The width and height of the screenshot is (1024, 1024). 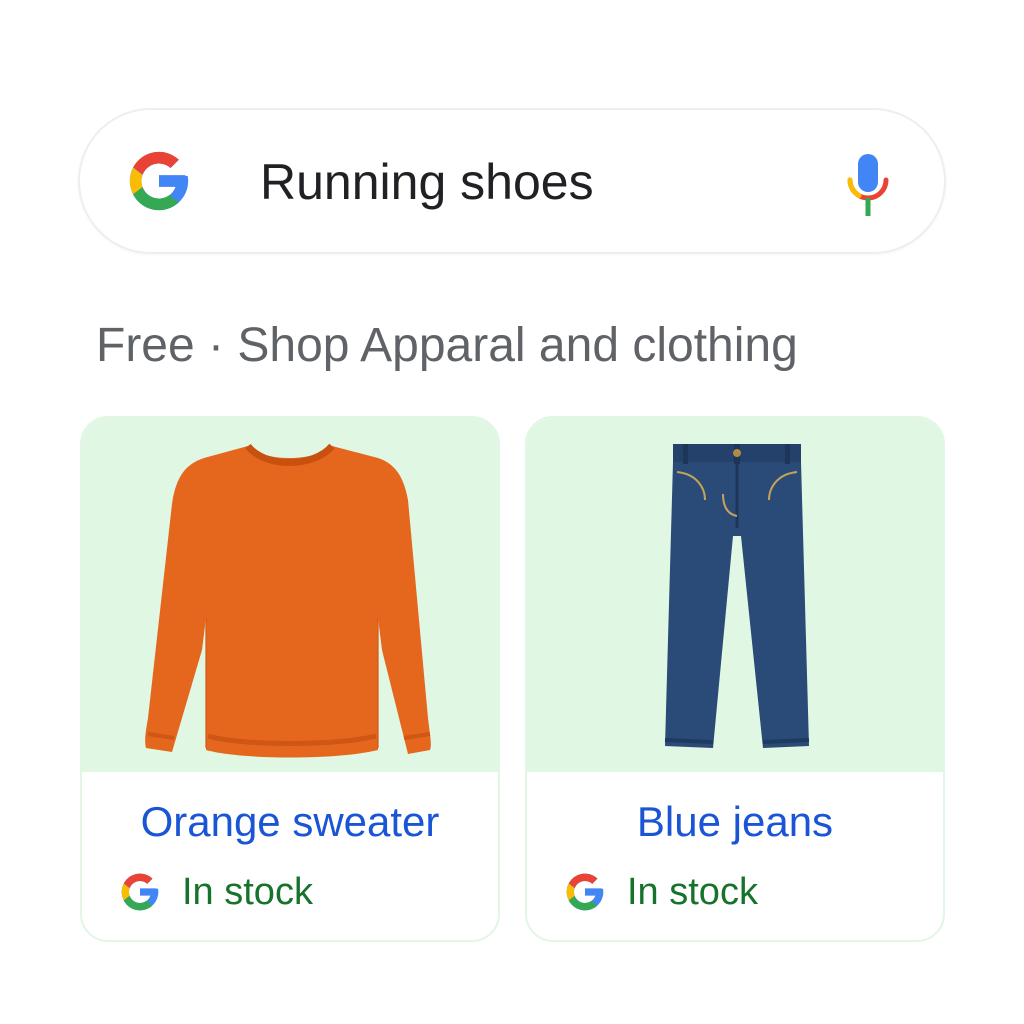 I want to click on page-title: Free · Shop Apparal and clothing, so click(x=447, y=345).